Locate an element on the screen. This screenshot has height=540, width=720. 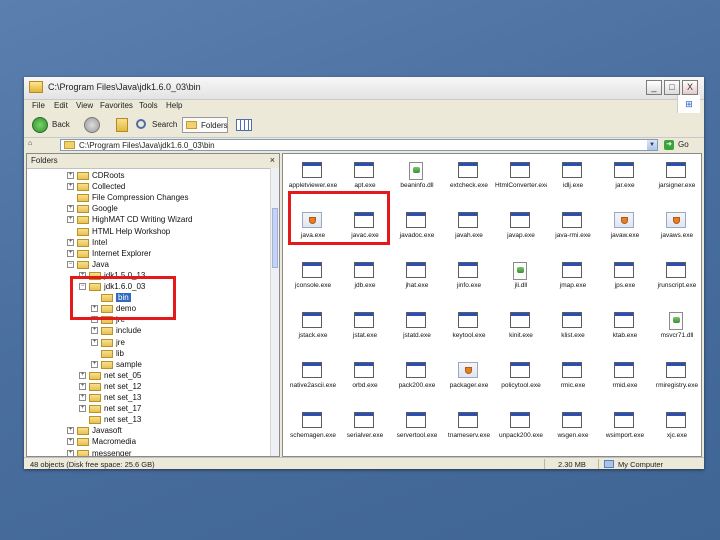
file-item: jli.dll is located at coordinates (521, 280).